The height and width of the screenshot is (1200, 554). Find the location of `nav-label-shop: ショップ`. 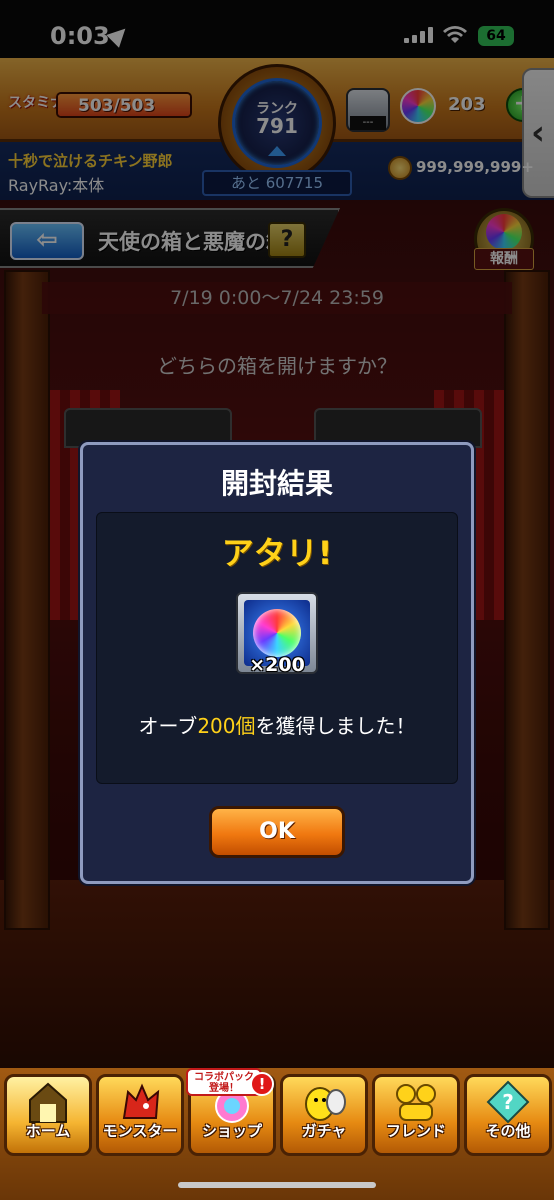

nav-label-shop: ショップ is located at coordinates (231, 1131).